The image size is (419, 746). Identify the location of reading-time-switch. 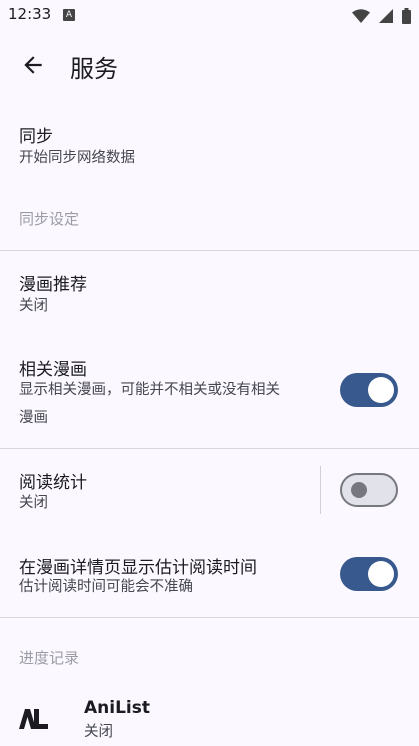
(369, 574).